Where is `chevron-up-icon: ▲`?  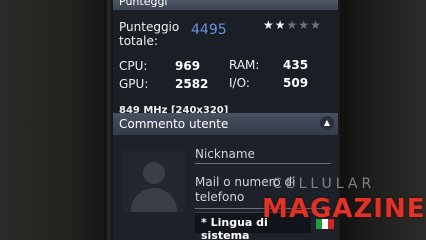 chevron-up-icon: ▲ is located at coordinates (327, 123).